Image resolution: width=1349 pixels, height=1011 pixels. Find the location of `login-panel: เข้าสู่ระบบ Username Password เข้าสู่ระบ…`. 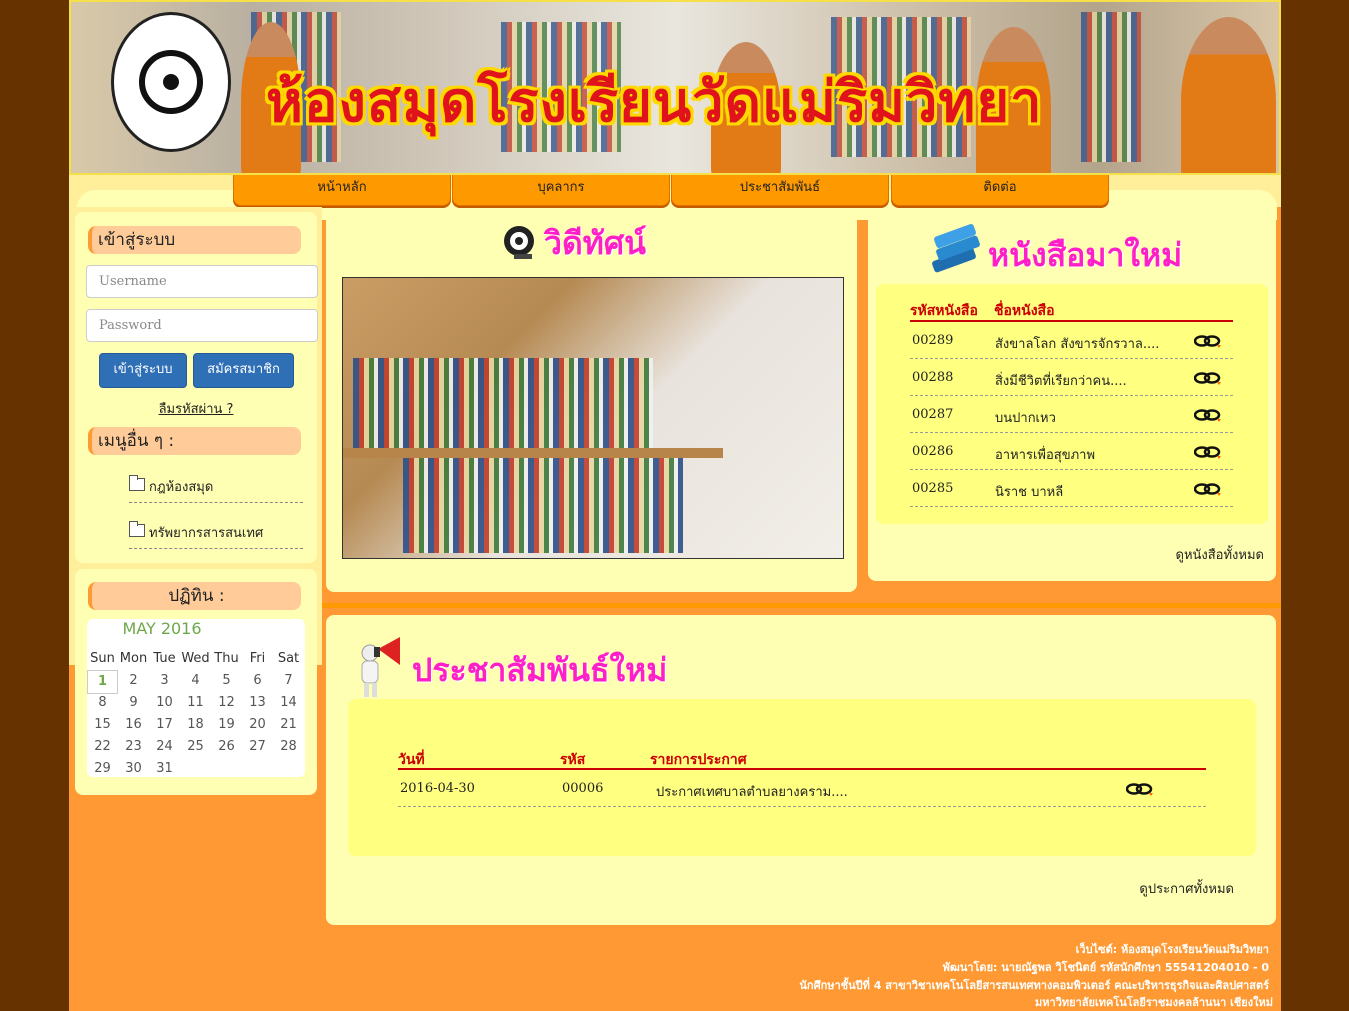

login-panel: เข้าสู่ระบบ Username Password เข้าสู่ระบ… is located at coordinates (196, 387).